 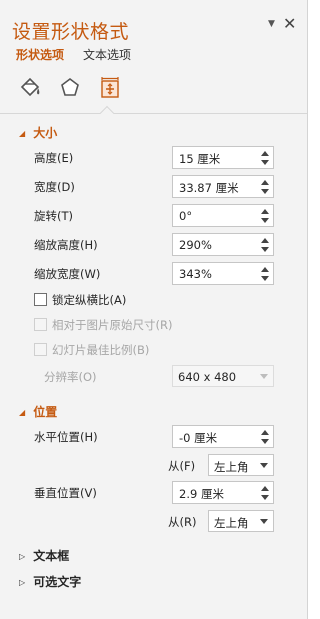 What do you see at coordinates (45, 133) in the screenshot?
I see `section-size-title: 大小` at bounding box center [45, 133].